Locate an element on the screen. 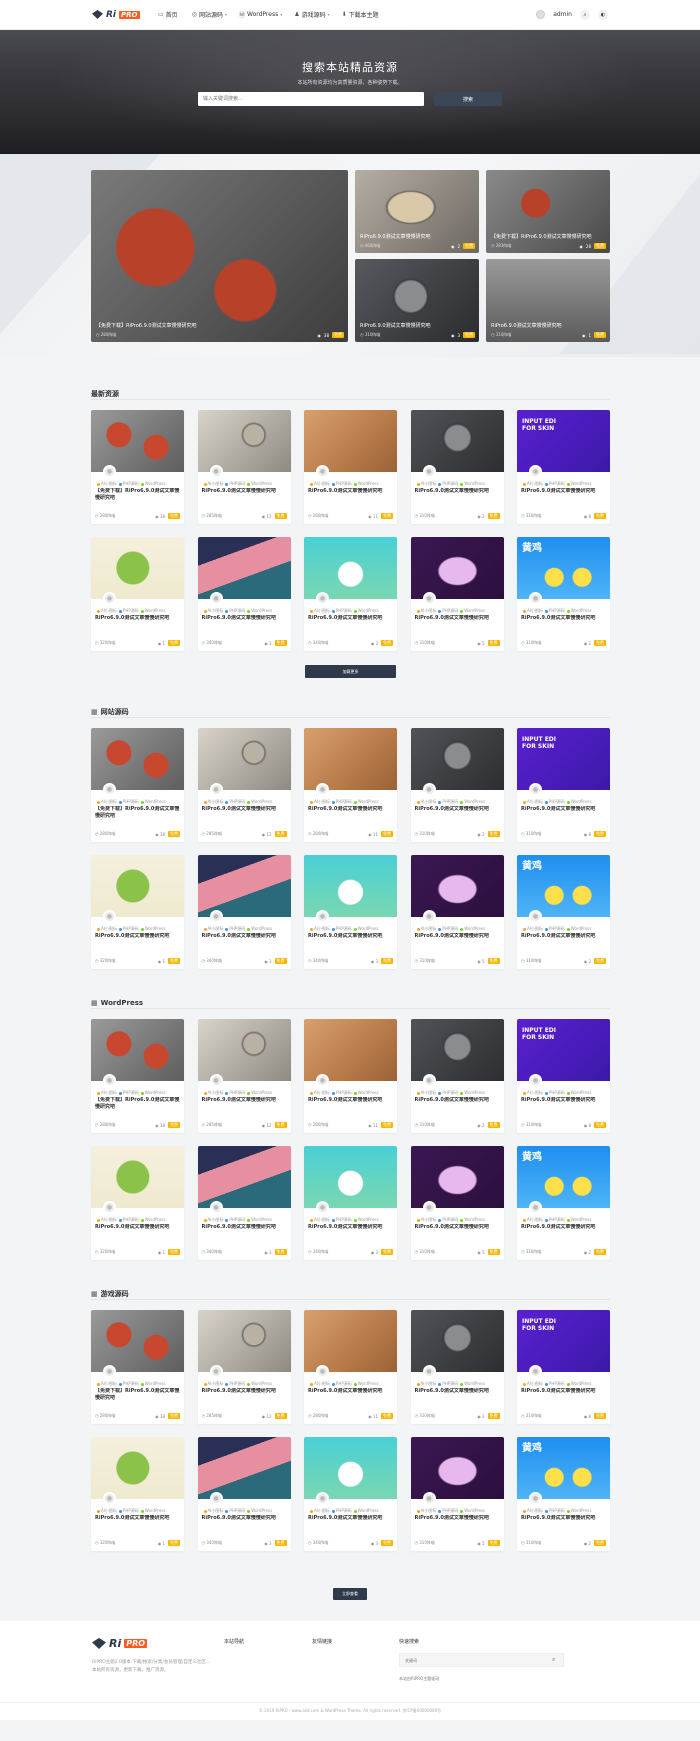  card-thumbnail: 黄鸡 is located at coordinates (563, 568).